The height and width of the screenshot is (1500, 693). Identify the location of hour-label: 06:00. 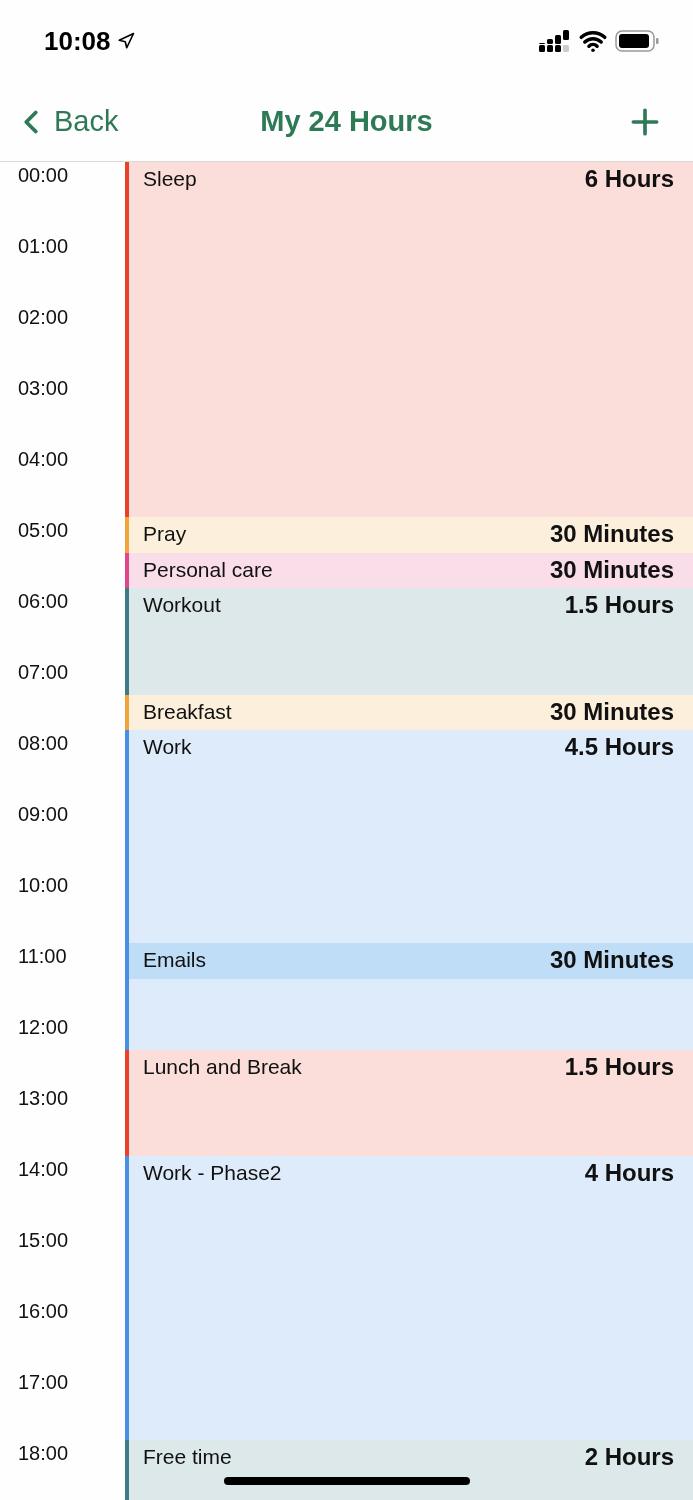
(43, 601).